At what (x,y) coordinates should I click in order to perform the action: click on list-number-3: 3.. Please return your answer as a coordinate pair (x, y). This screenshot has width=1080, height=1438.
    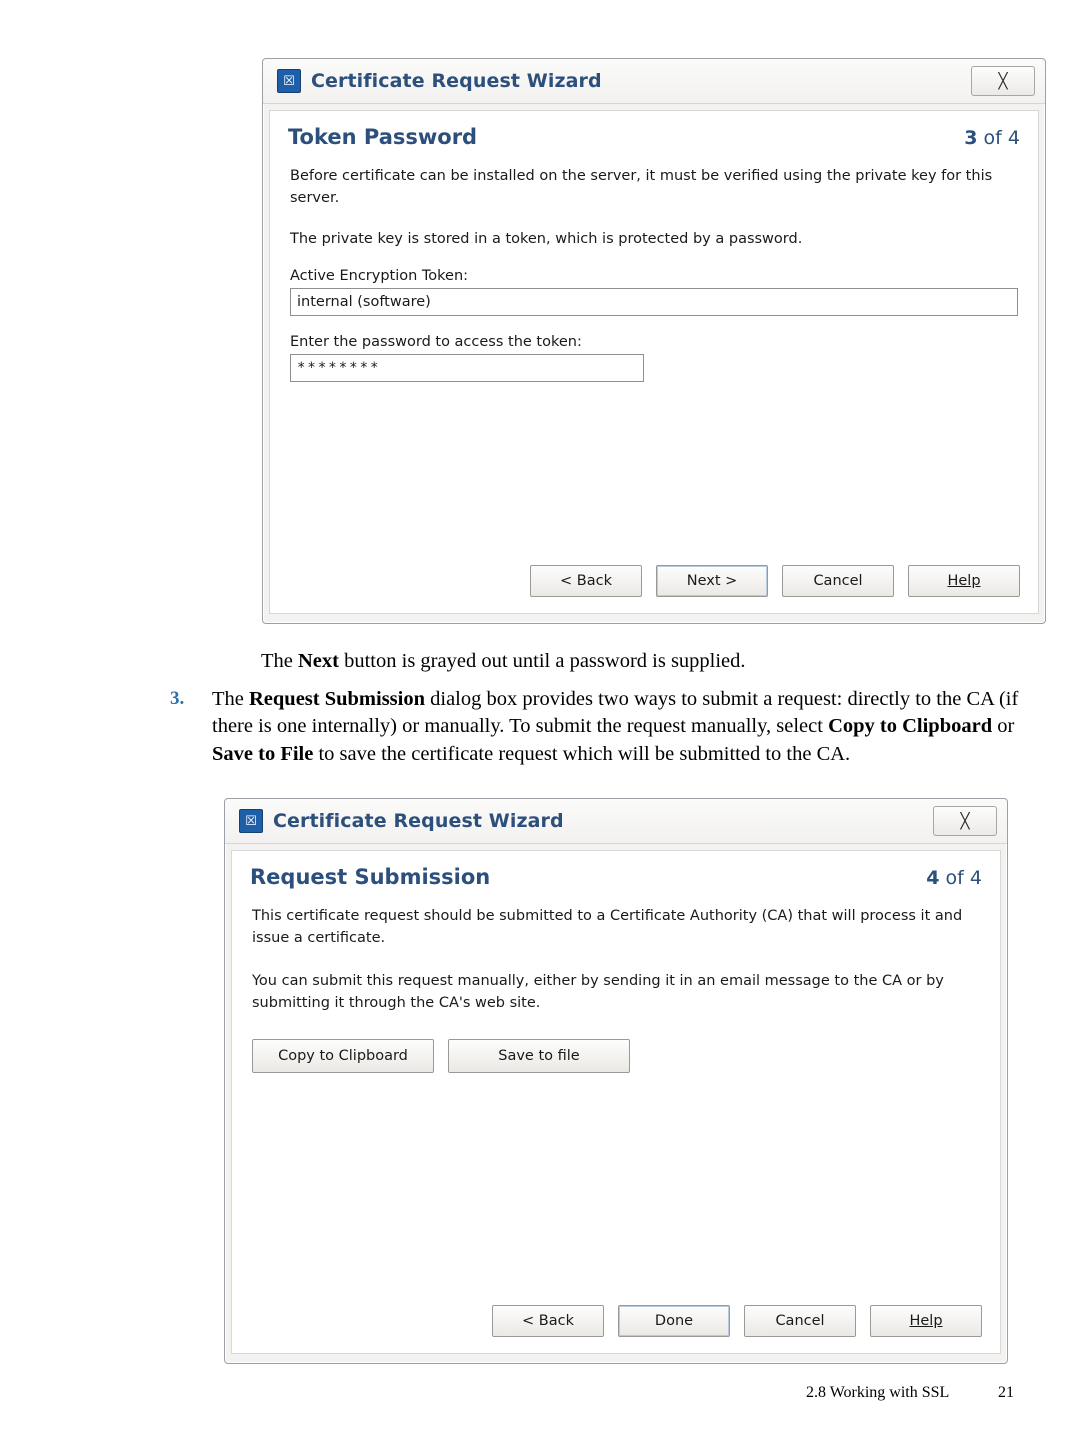
    Looking at the image, I should click on (177, 698).